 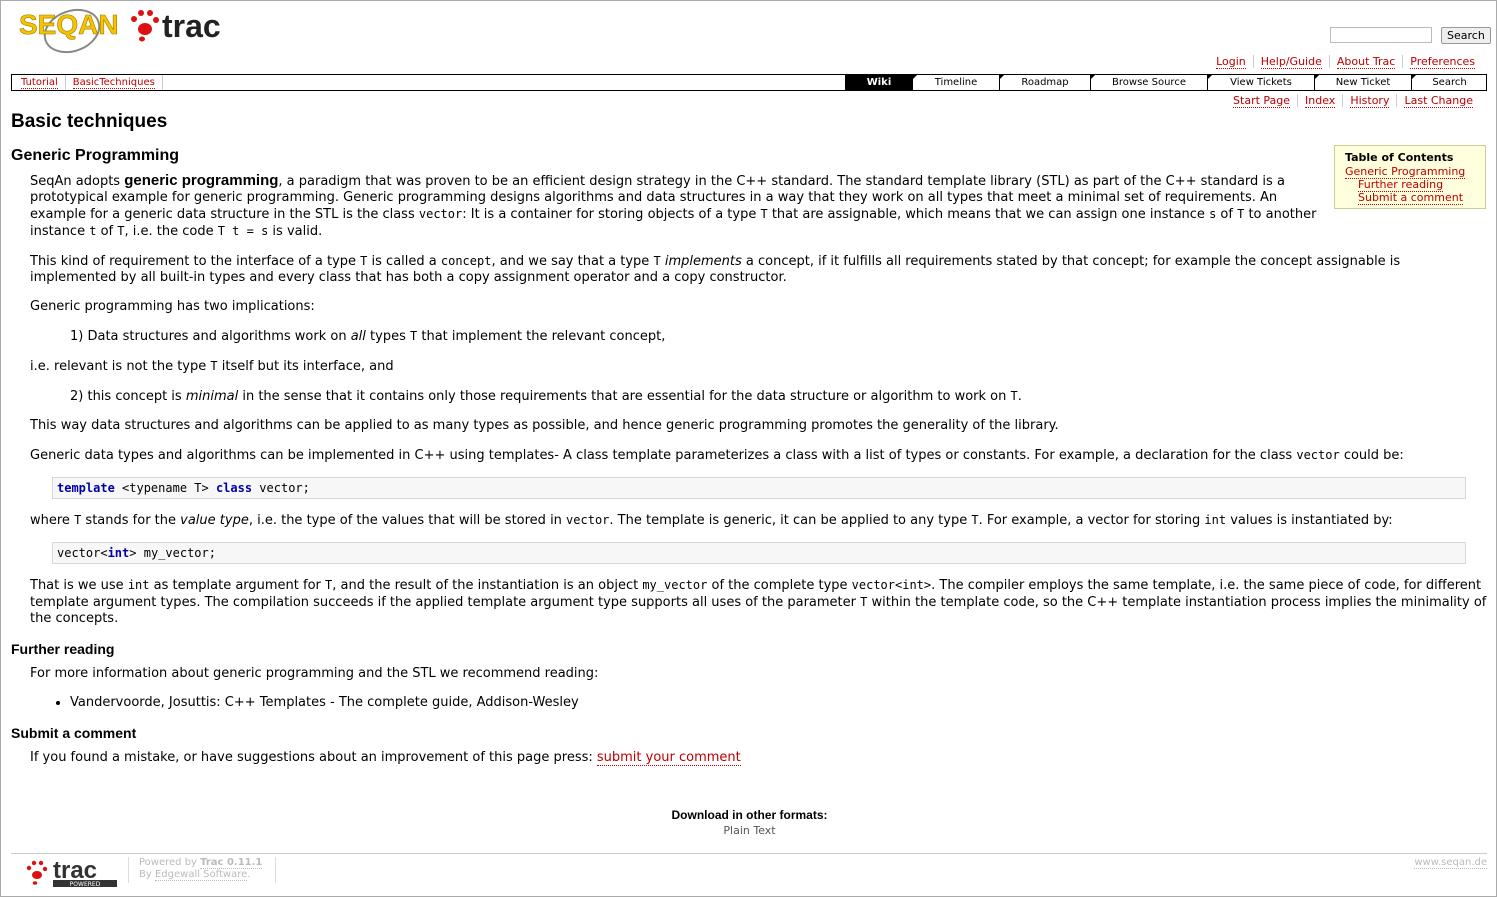 I want to click on tab-new-ticket: New Ticket, so click(x=1362, y=82).